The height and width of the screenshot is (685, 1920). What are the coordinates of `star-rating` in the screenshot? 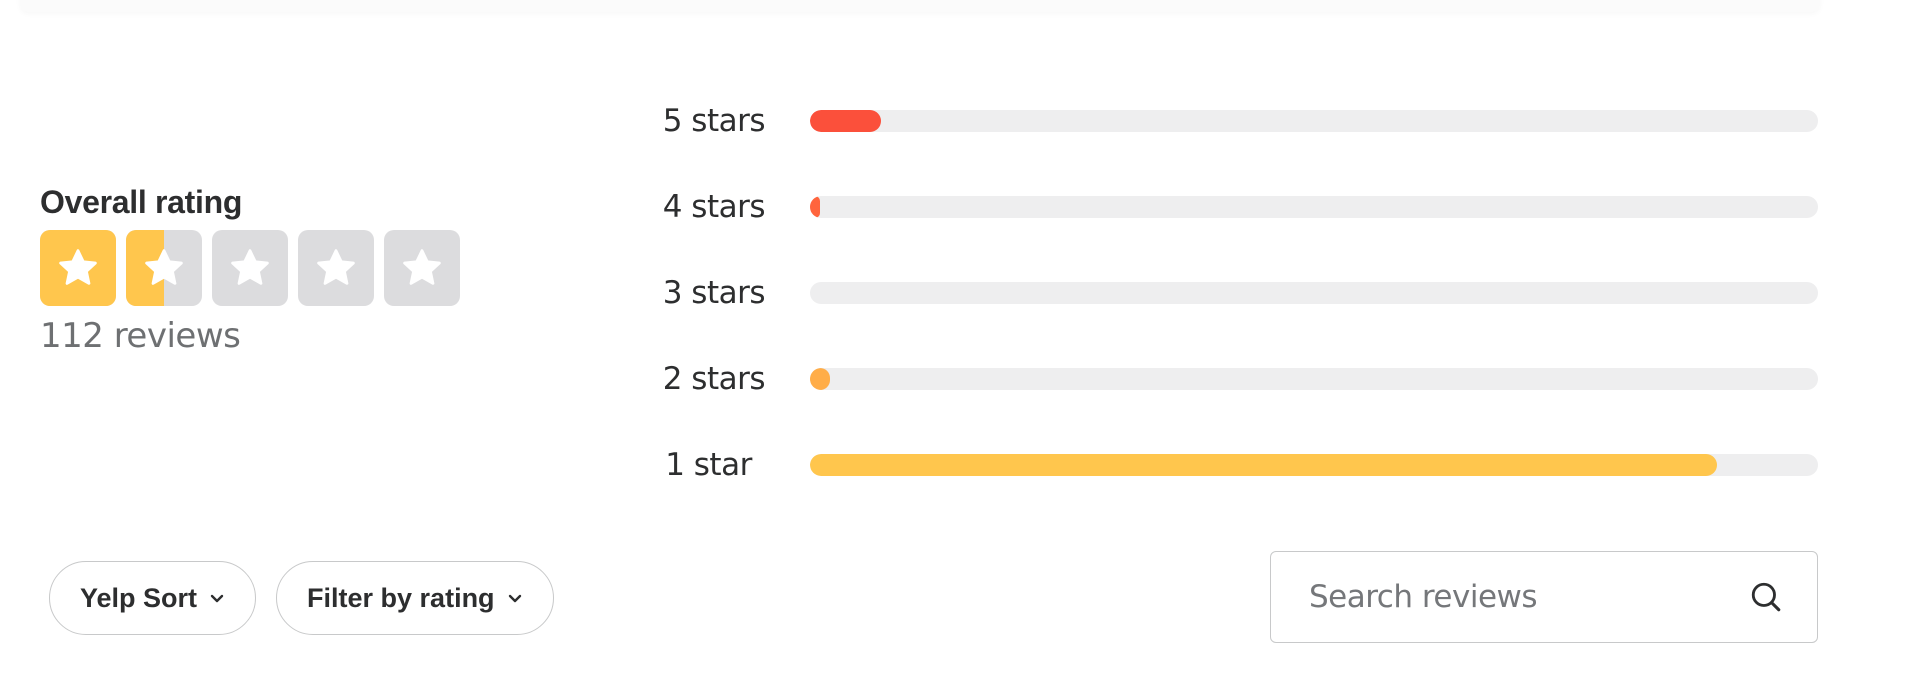 It's located at (250, 268).